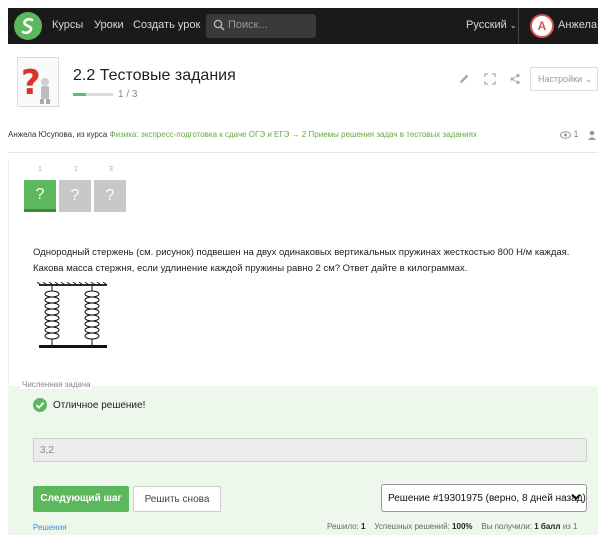  What do you see at coordinates (363, 526) in the screenshot?
I see `solved-value: 1` at bounding box center [363, 526].